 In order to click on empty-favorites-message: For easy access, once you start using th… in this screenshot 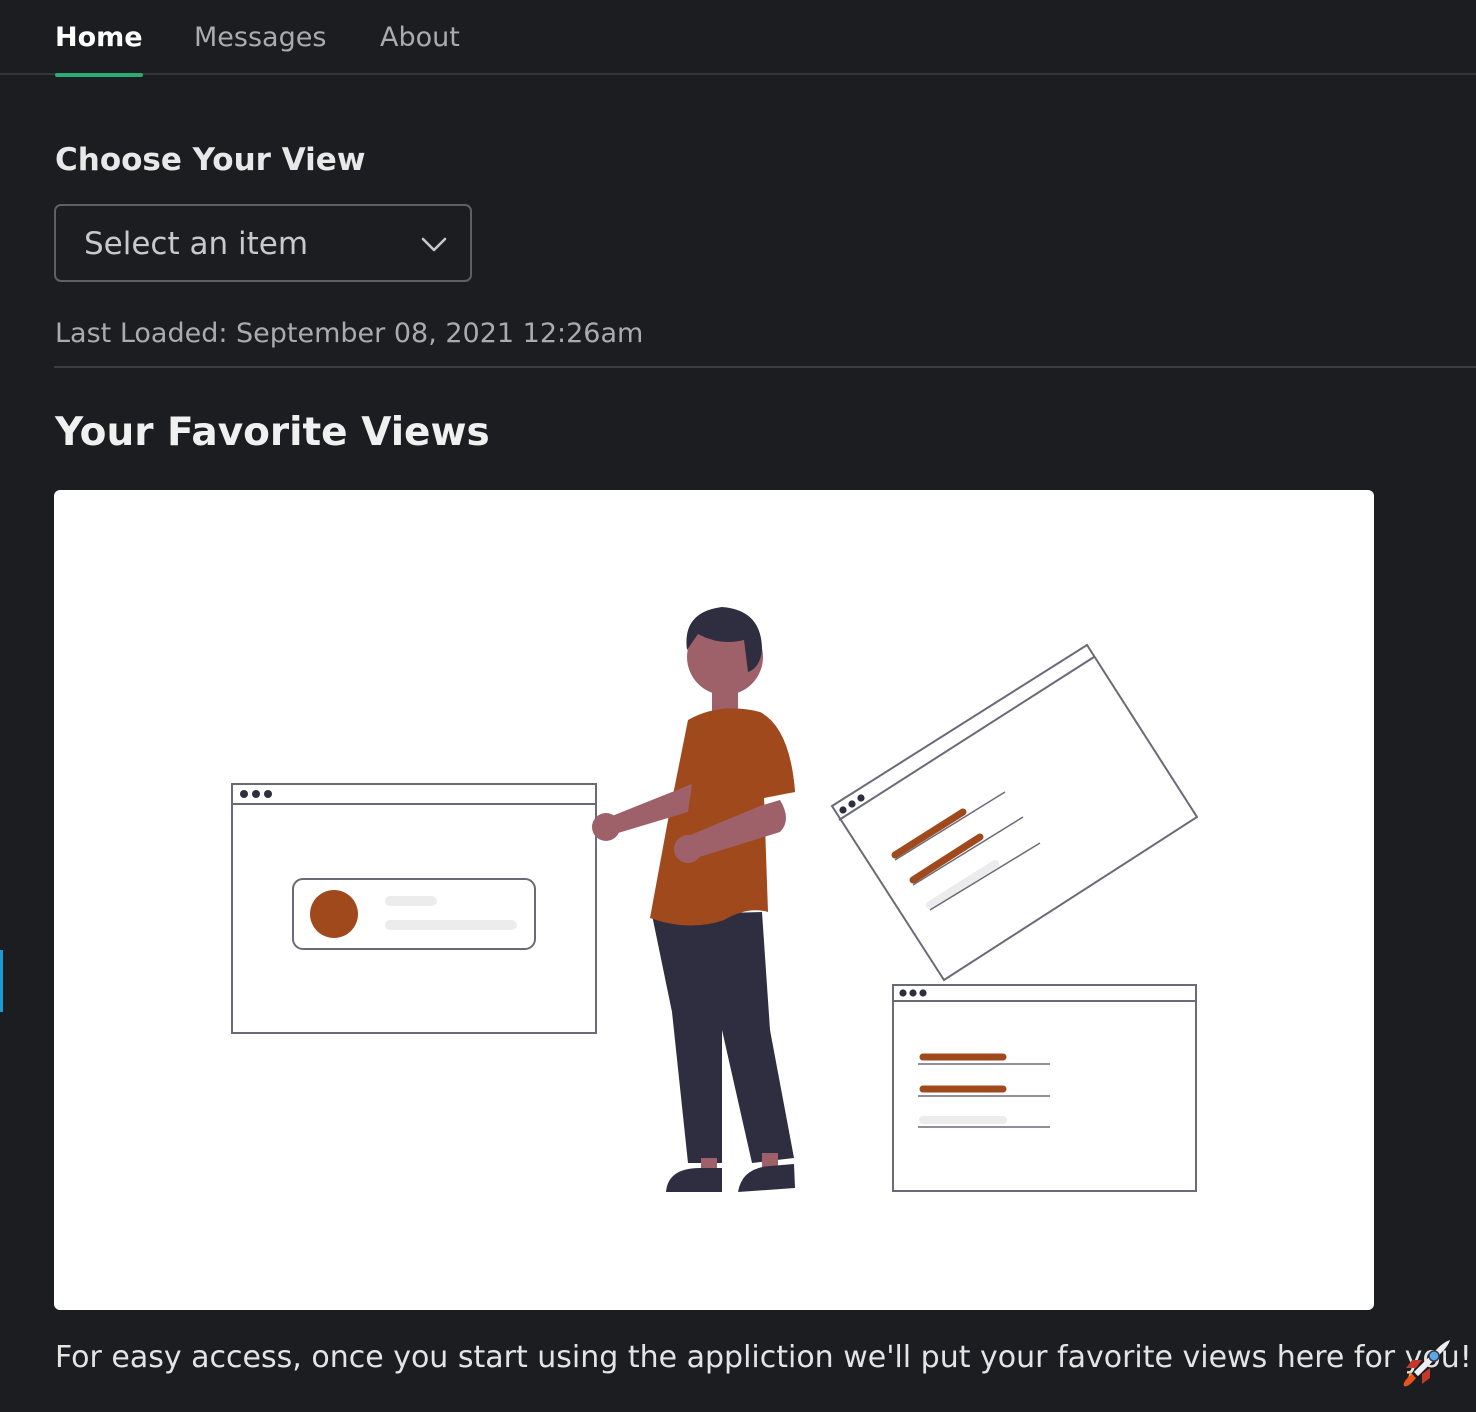, I will do `click(763, 1357)`.